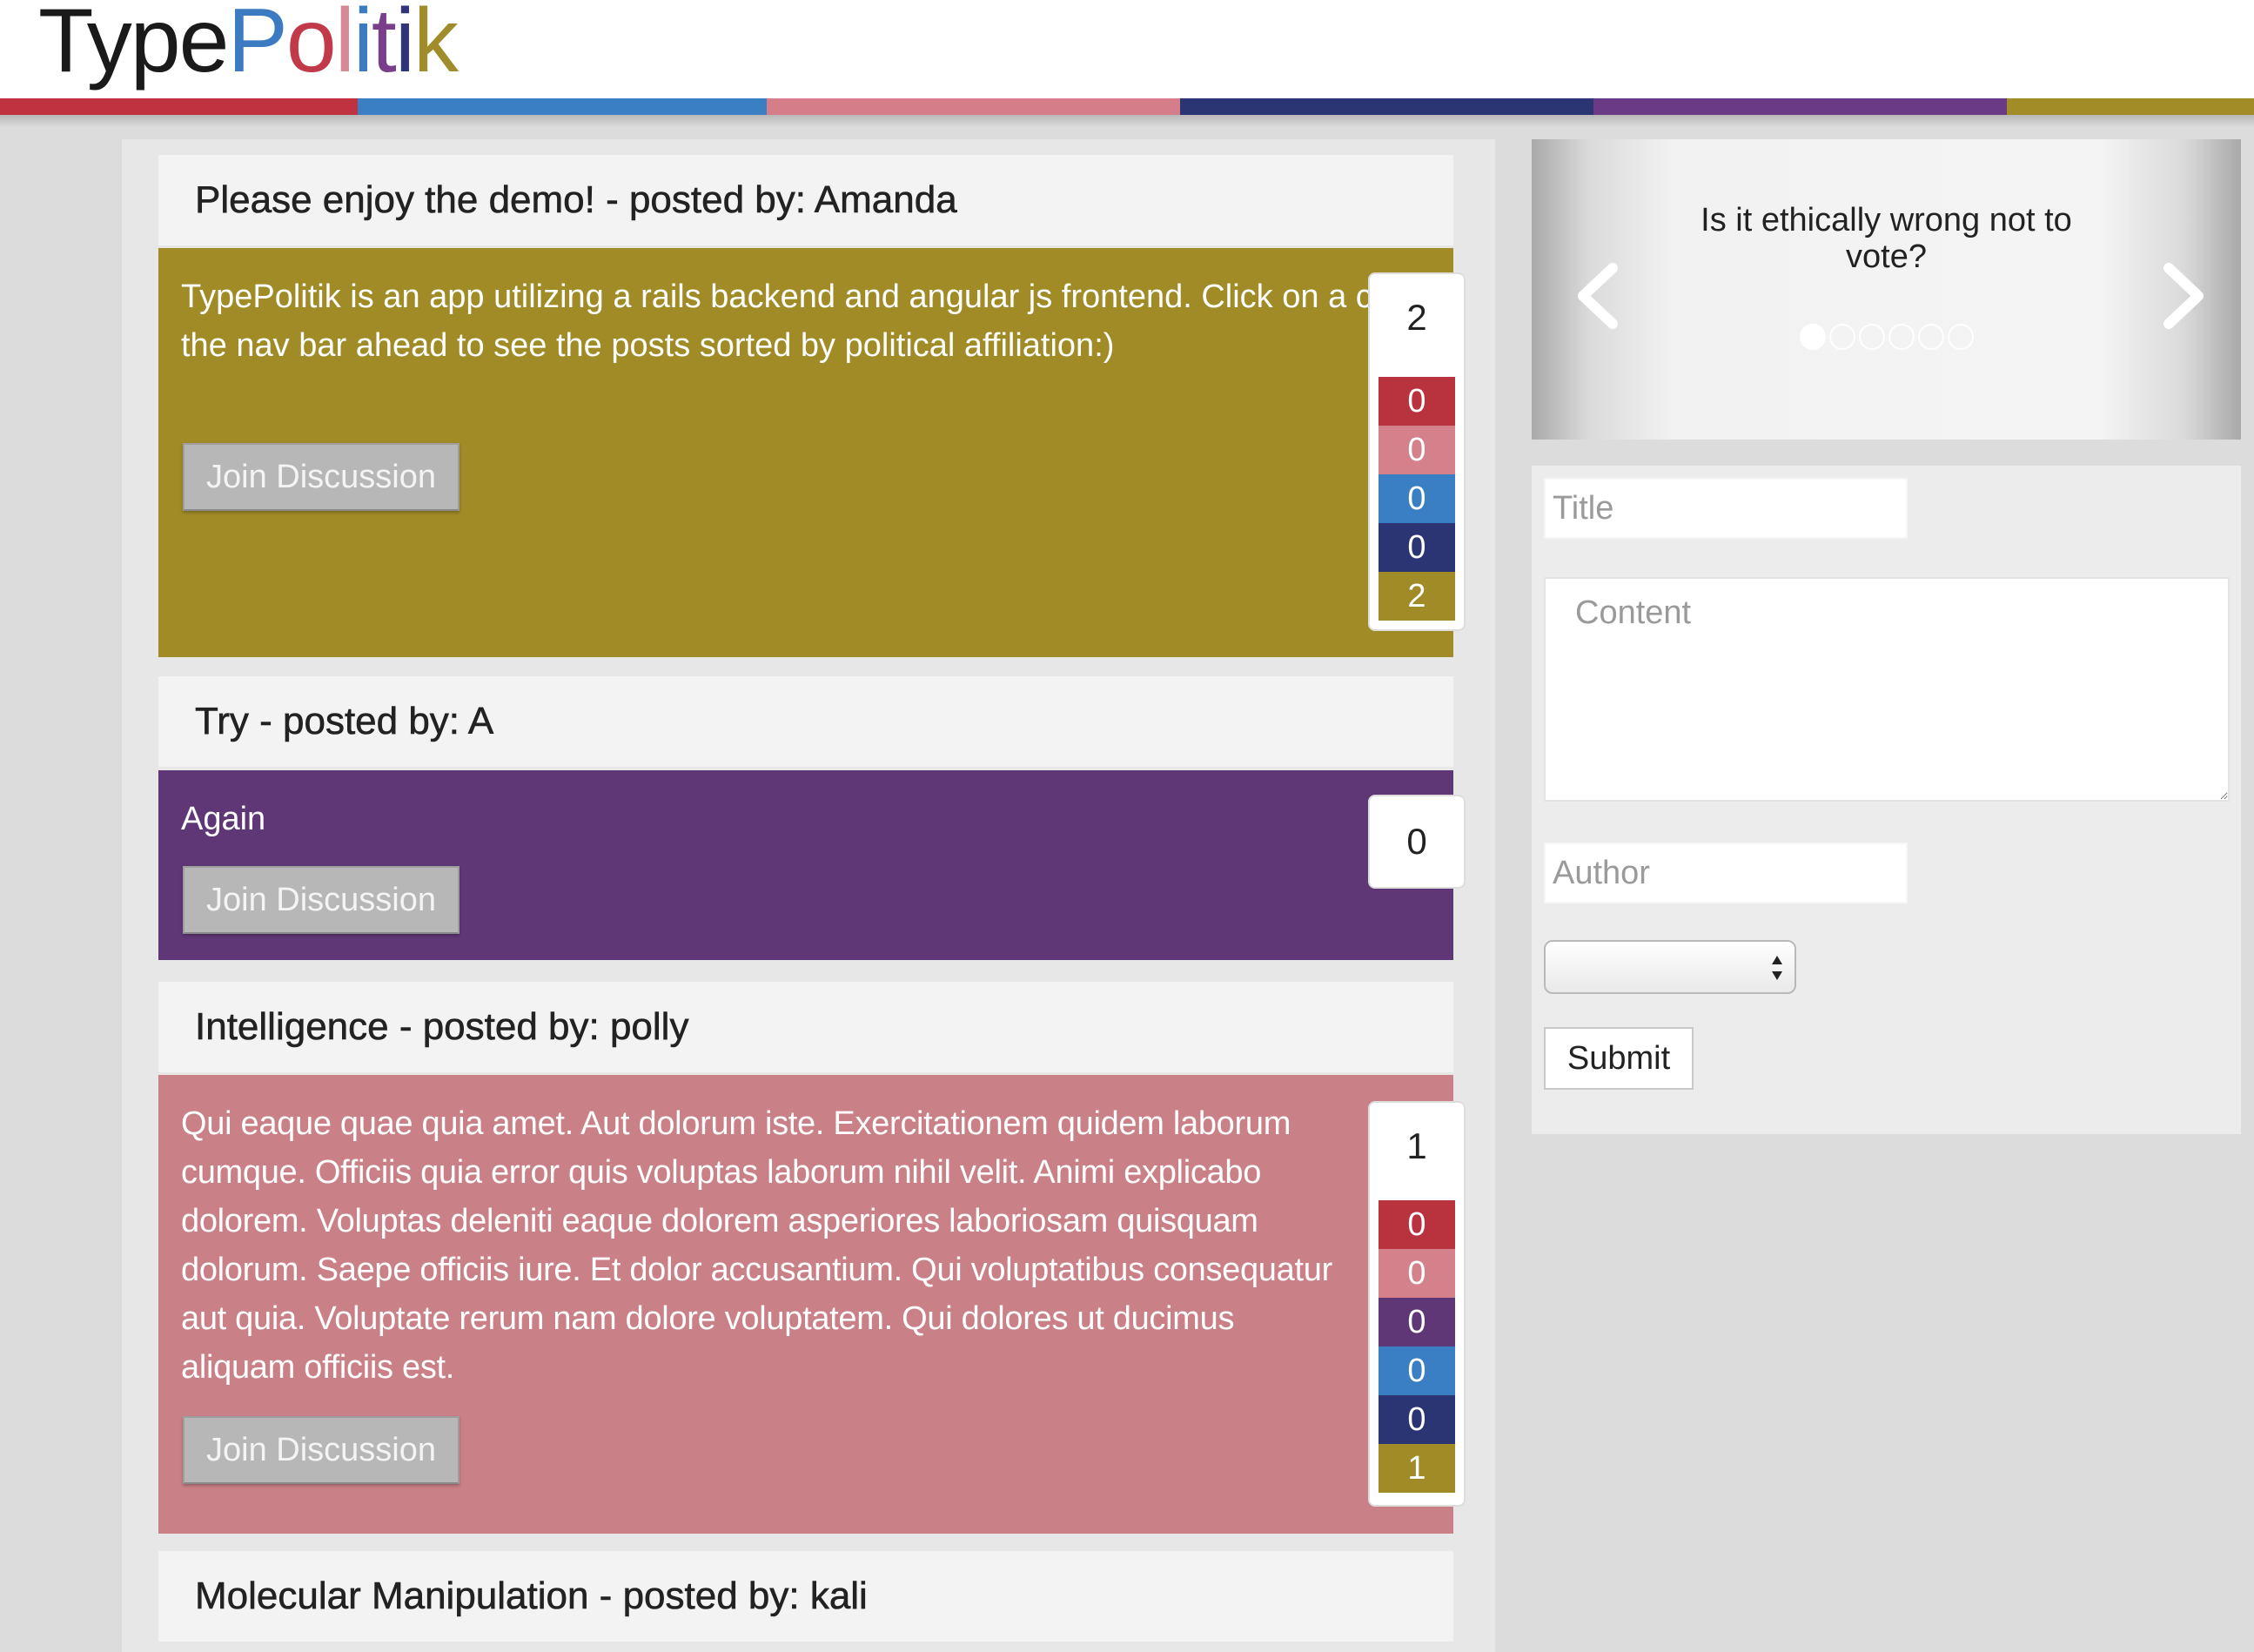  What do you see at coordinates (1416, 317) in the screenshot?
I see `vote-total: 2` at bounding box center [1416, 317].